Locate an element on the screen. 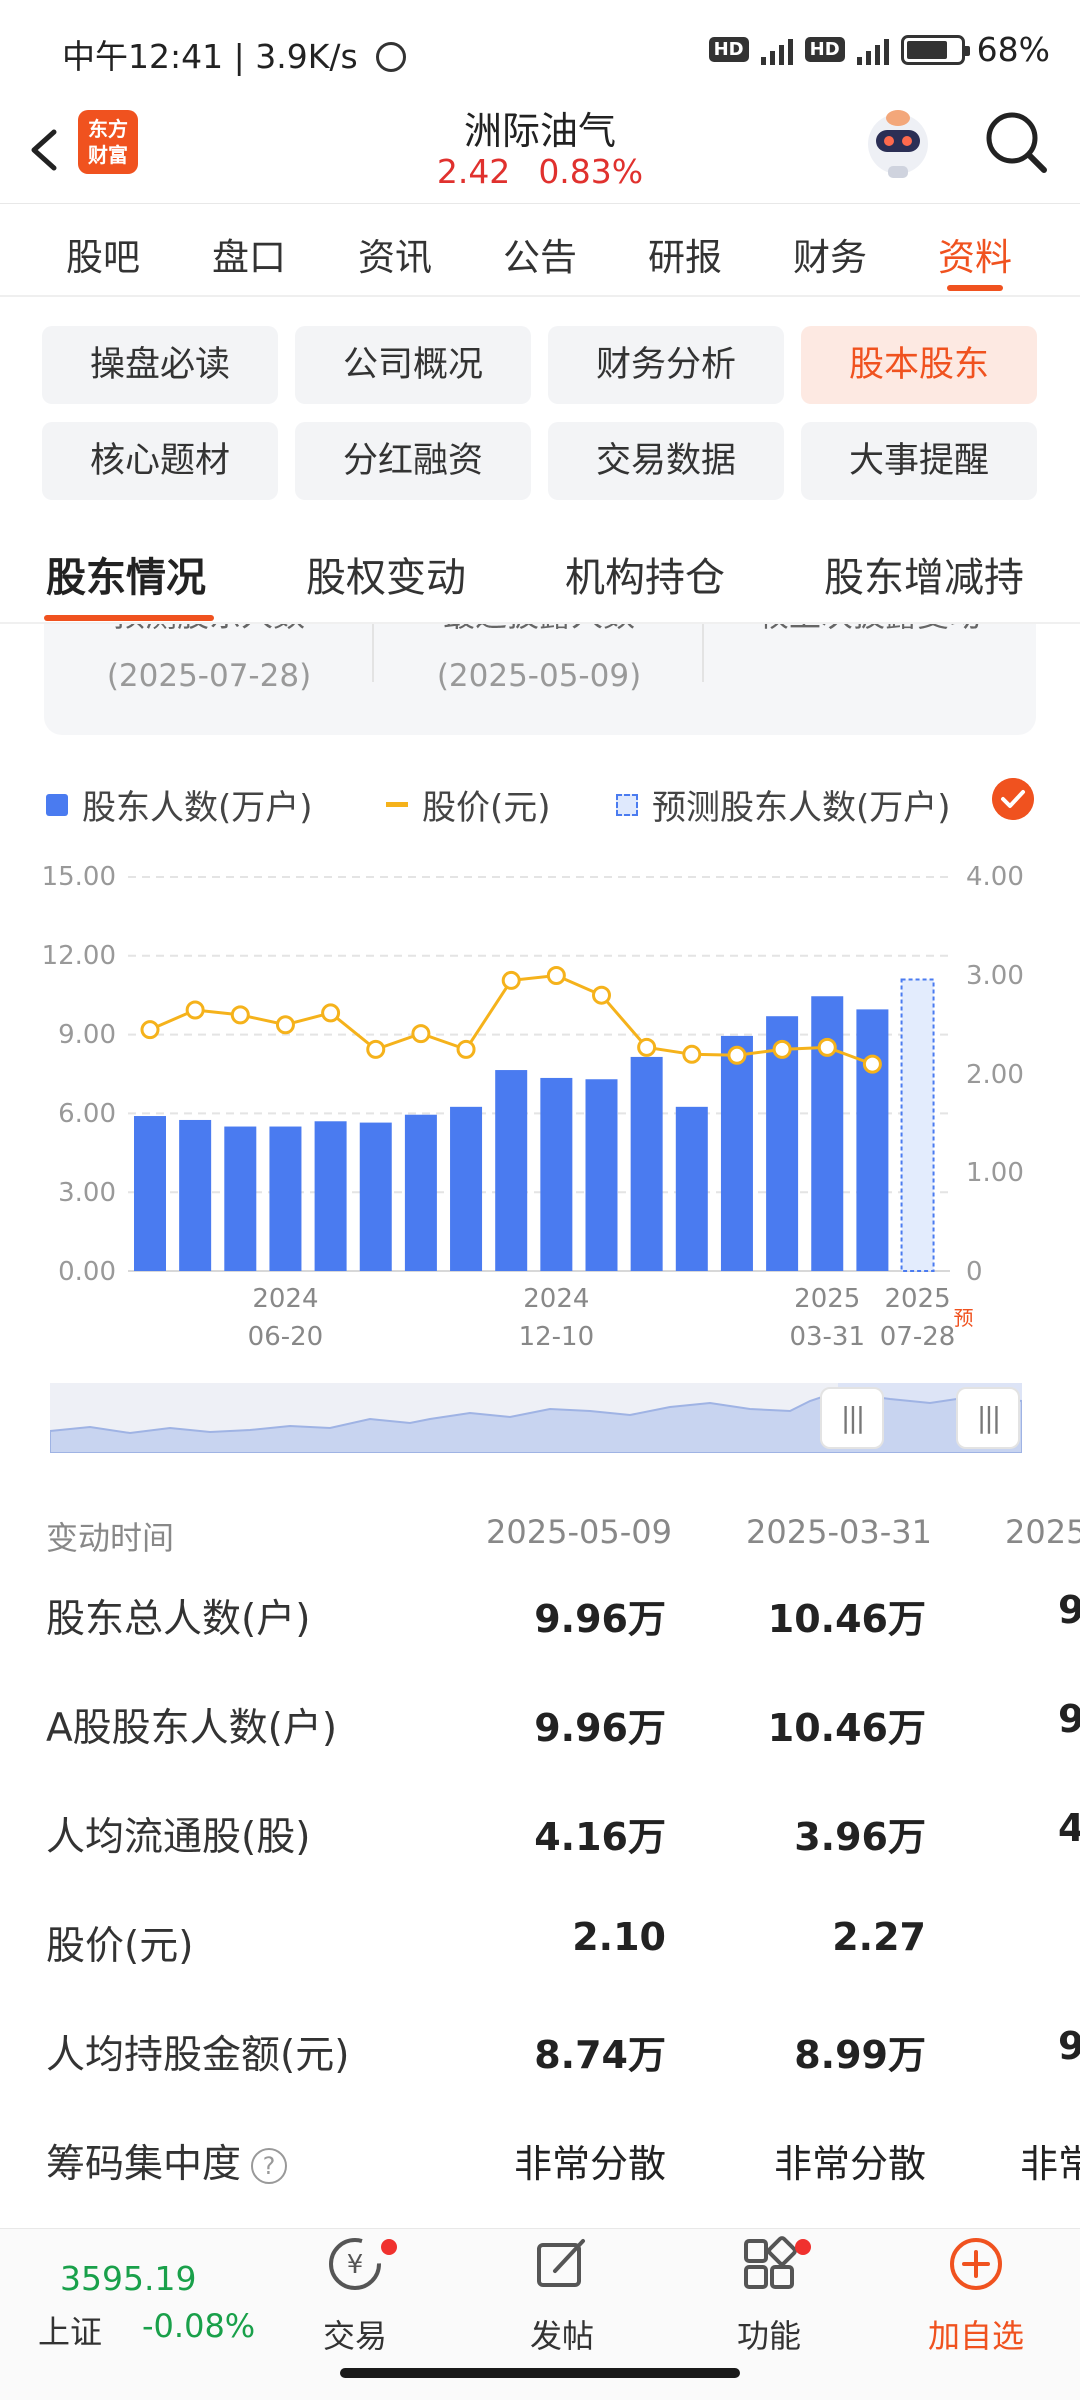 Image resolution: width=1080 pixels, height=2400 pixels. subtab-equity-change: 股权变动 is located at coordinates (386, 574).